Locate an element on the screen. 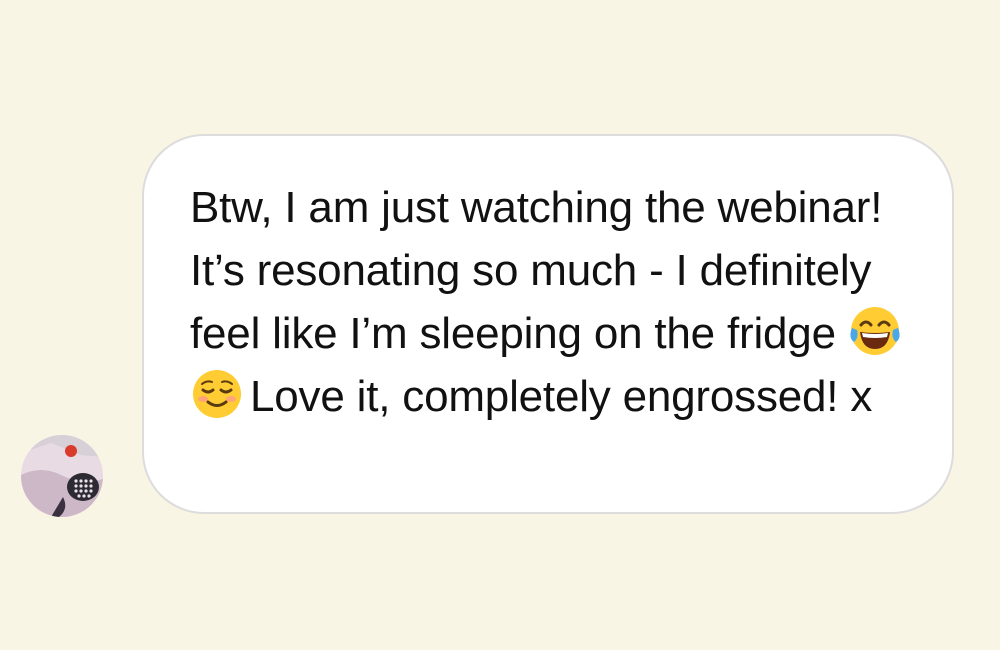 This screenshot has width=1000, height=650. face-with-tears-of-joy-icon is located at coordinates (875, 331).